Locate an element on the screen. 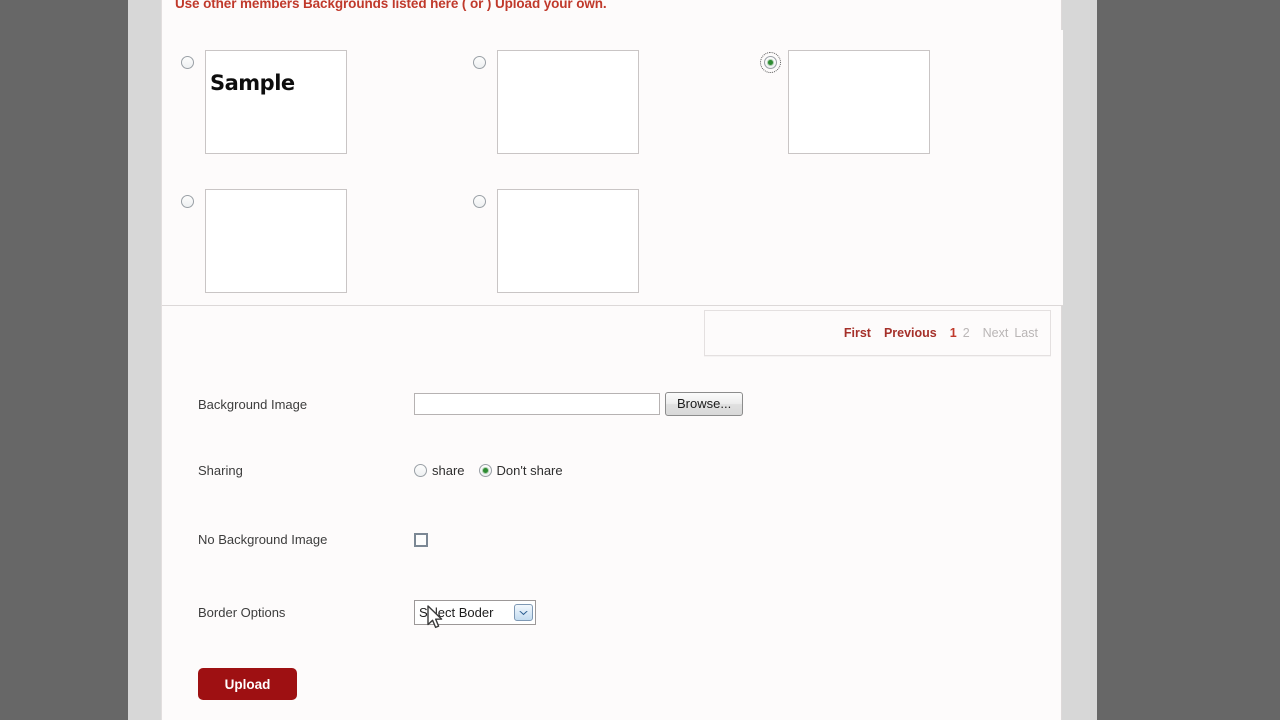  pagination-previous: Previous is located at coordinates (910, 333).